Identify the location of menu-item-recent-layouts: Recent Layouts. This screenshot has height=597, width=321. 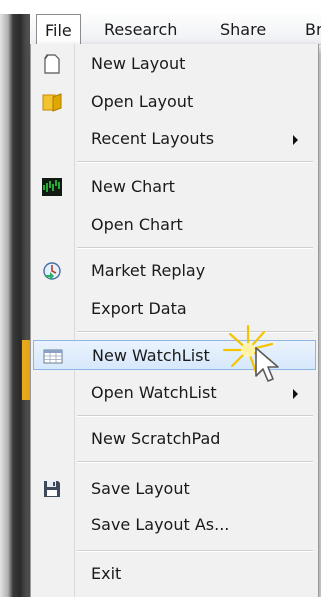
(174, 139).